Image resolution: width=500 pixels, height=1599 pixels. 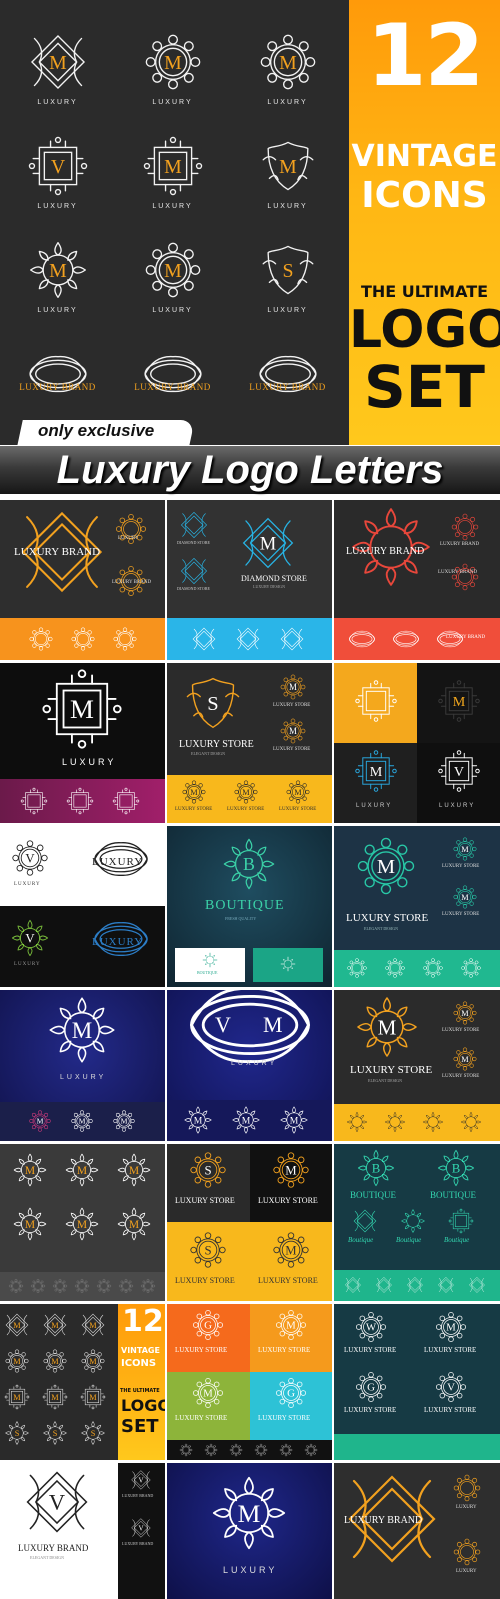 I want to click on card-green, so click(x=288, y=965).